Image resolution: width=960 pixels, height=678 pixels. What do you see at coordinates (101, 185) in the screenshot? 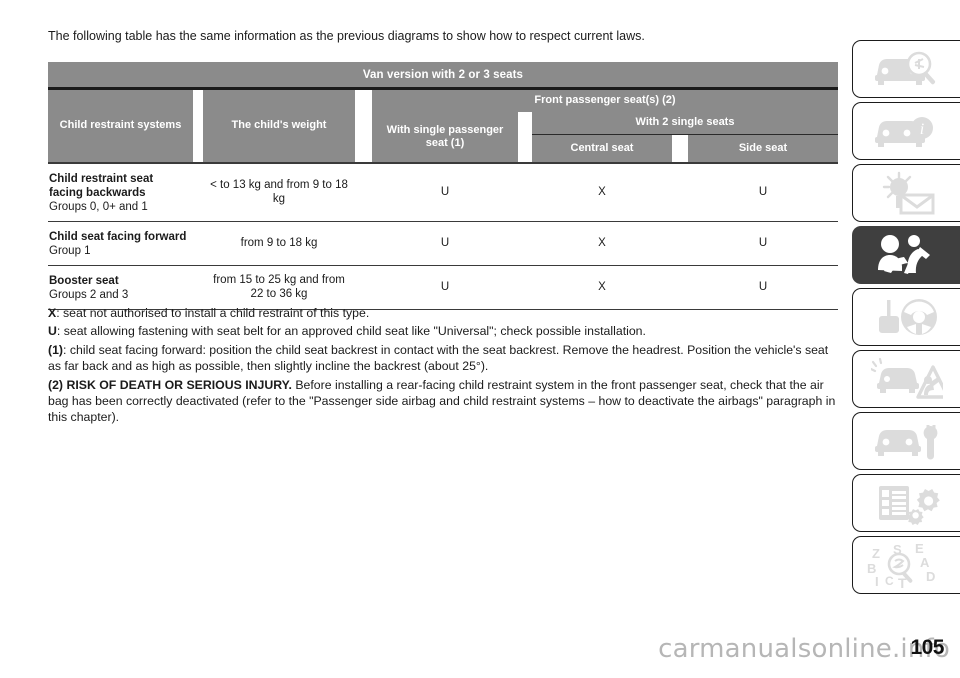
I see `cell-system-bold: Child restraint seat facing backwards` at bounding box center [101, 185].